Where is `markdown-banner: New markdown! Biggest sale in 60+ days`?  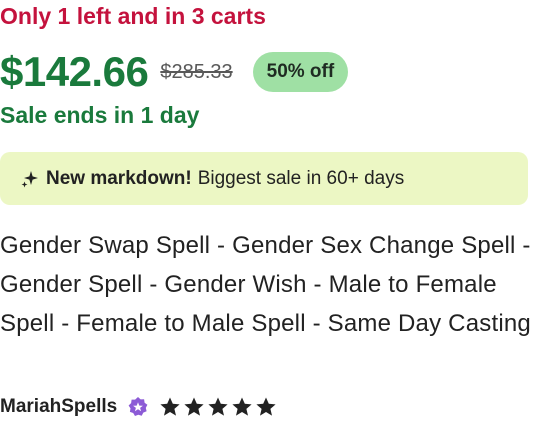 markdown-banner: New markdown! Biggest sale in 60+ days is located at coordinates (264, 178).